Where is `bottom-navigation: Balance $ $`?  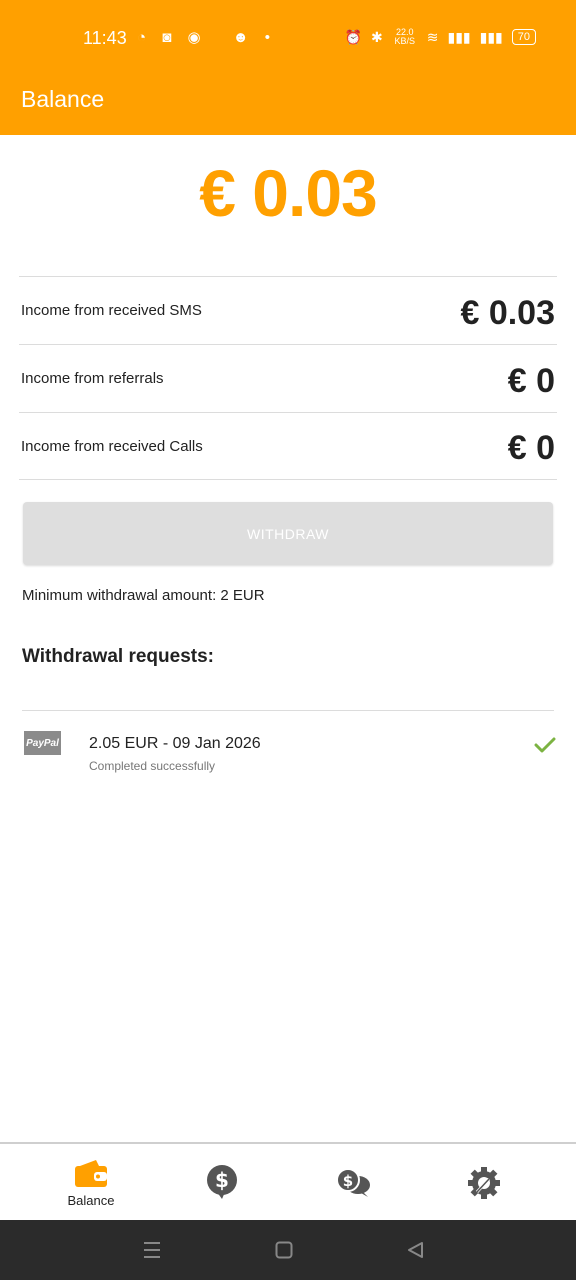 bottom-navigation: Balance $ $ is located at coordinates (288, 1182).